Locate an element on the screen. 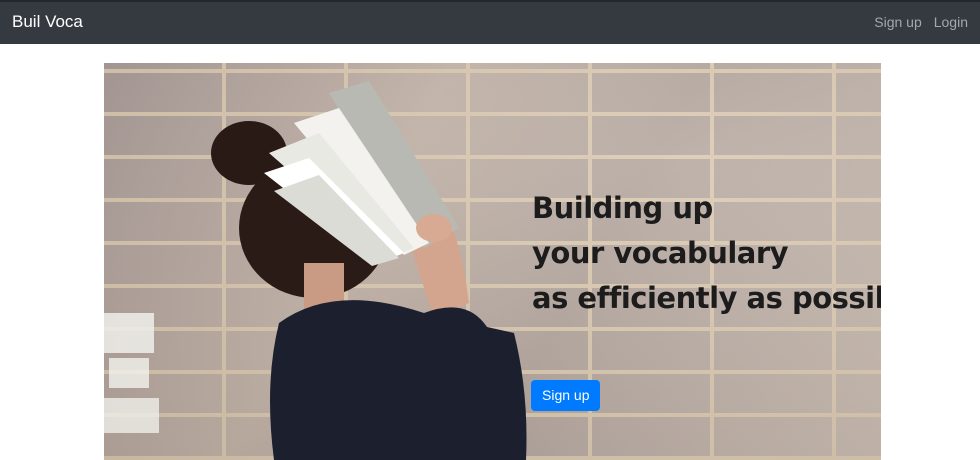 This screenshot has height=460, width=980. headline-line-1: Building up is located at coordinates (622, 208).